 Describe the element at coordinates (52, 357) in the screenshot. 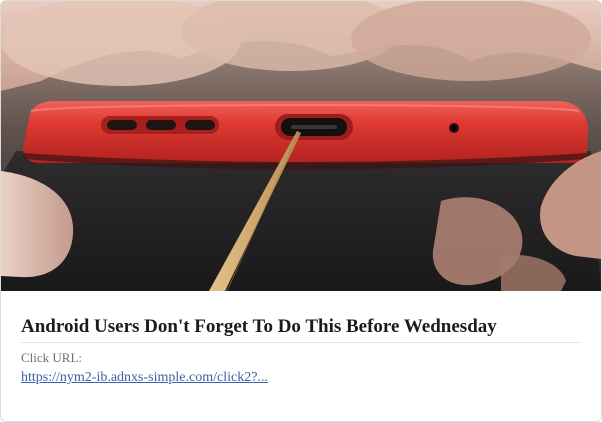

I see `click-url-label: Click URL:` at that location.